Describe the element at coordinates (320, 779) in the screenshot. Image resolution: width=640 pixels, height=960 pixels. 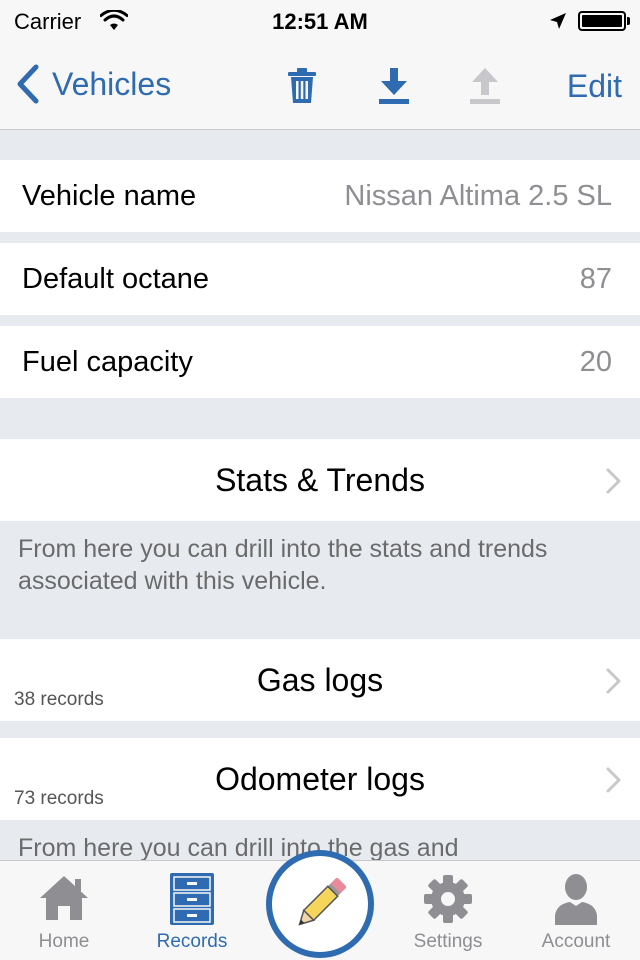
I see `odometer-logs-row: Odometer logs 73 records` at that location.